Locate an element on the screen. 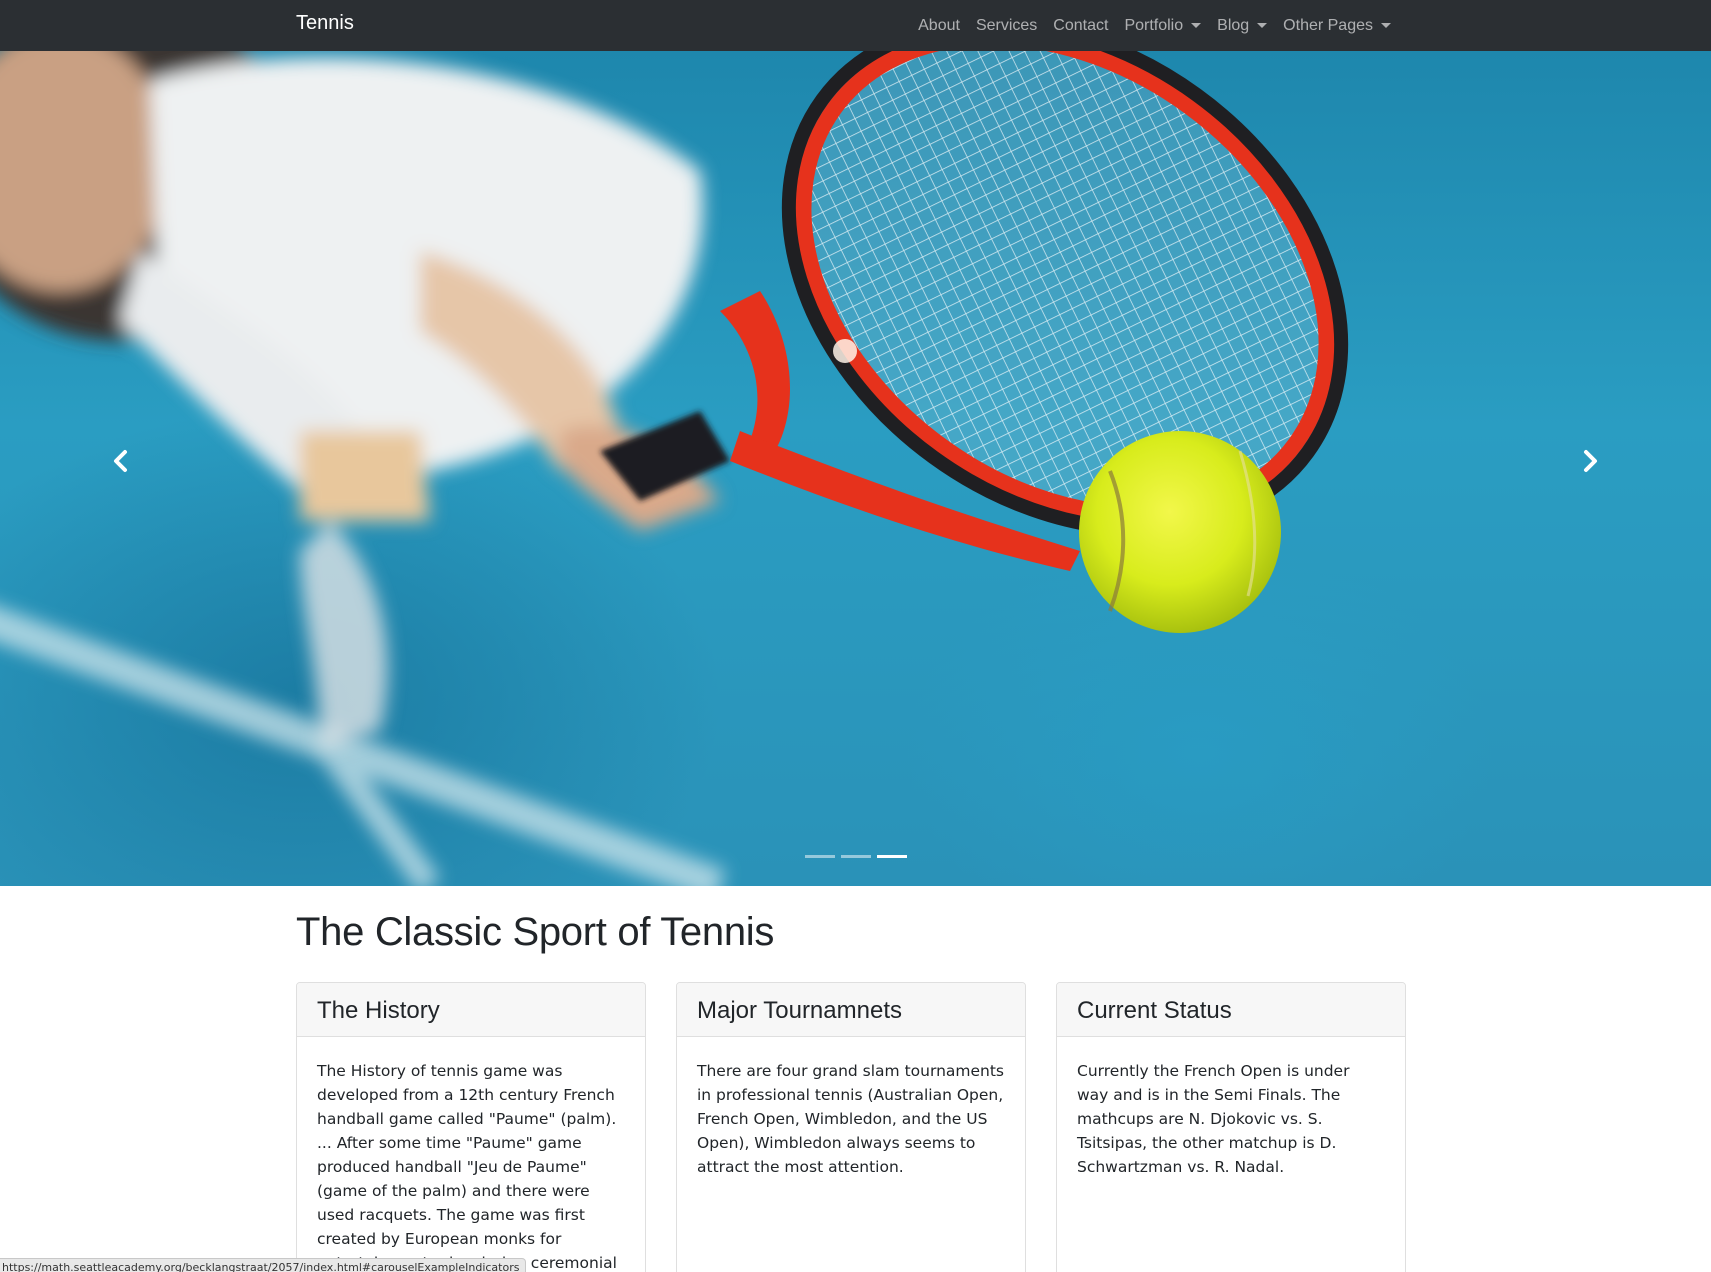 The image size is (1711, 1272). nav-link-label: Other Pages is located at coordinates (1328, 25).